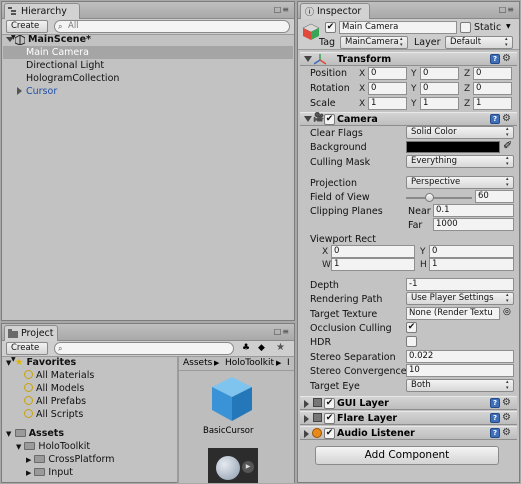 The width and height of the screenshot is (521, 484). Describe the element at coordinates (494, 196) in the screenshot. I see `fov-field: 60` at that location.